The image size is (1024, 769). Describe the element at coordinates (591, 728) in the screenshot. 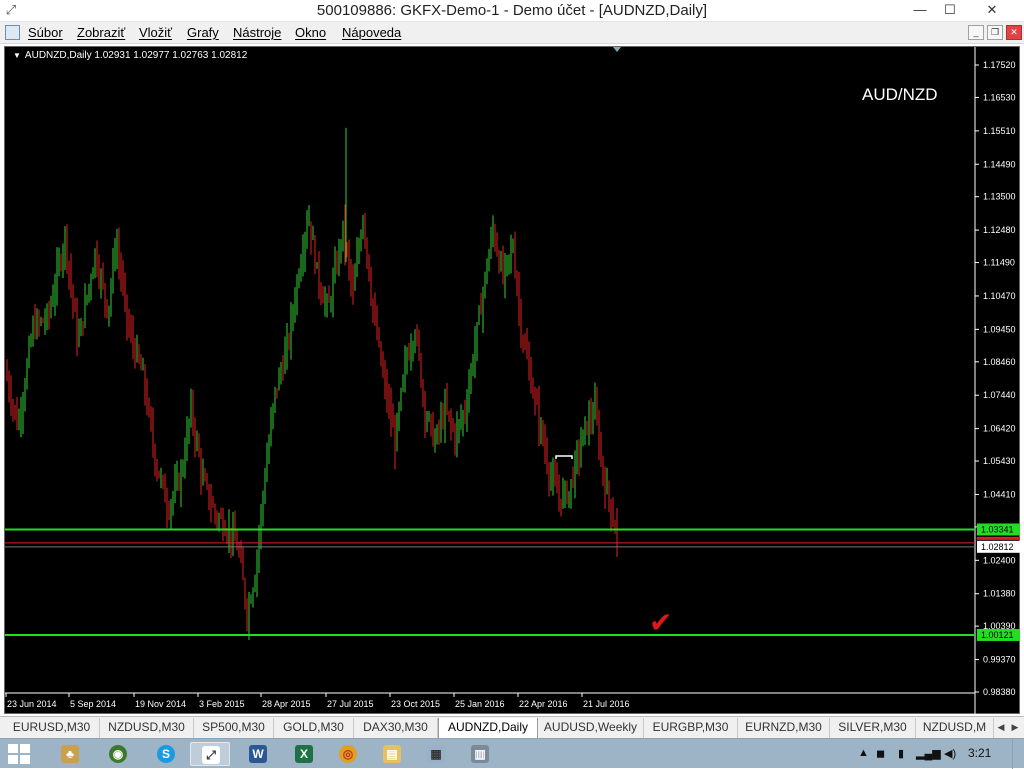

I see `tab-audusd-weekly: AUDUSD,Weekly` at that location.